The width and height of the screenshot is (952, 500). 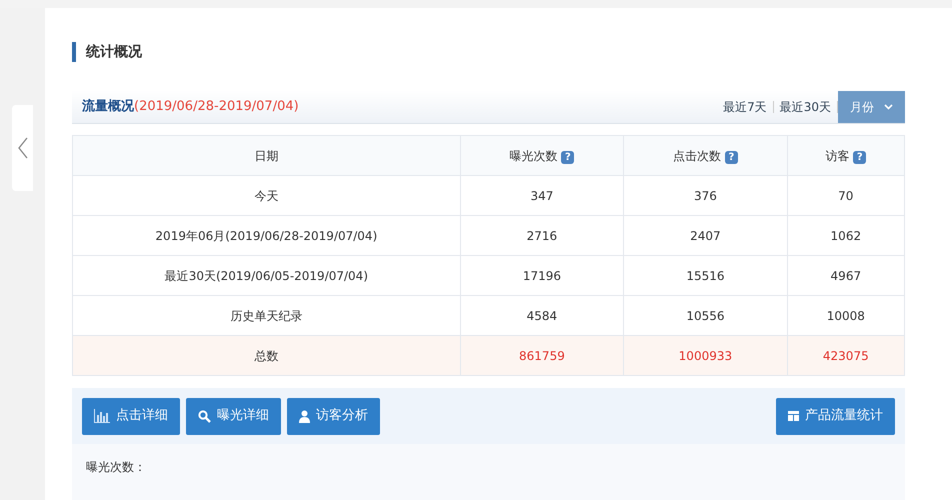 What do you see at coordinates (845, 276) in the screenshot?
I see `table-cell: 4967` at bounding box center [845, 276].